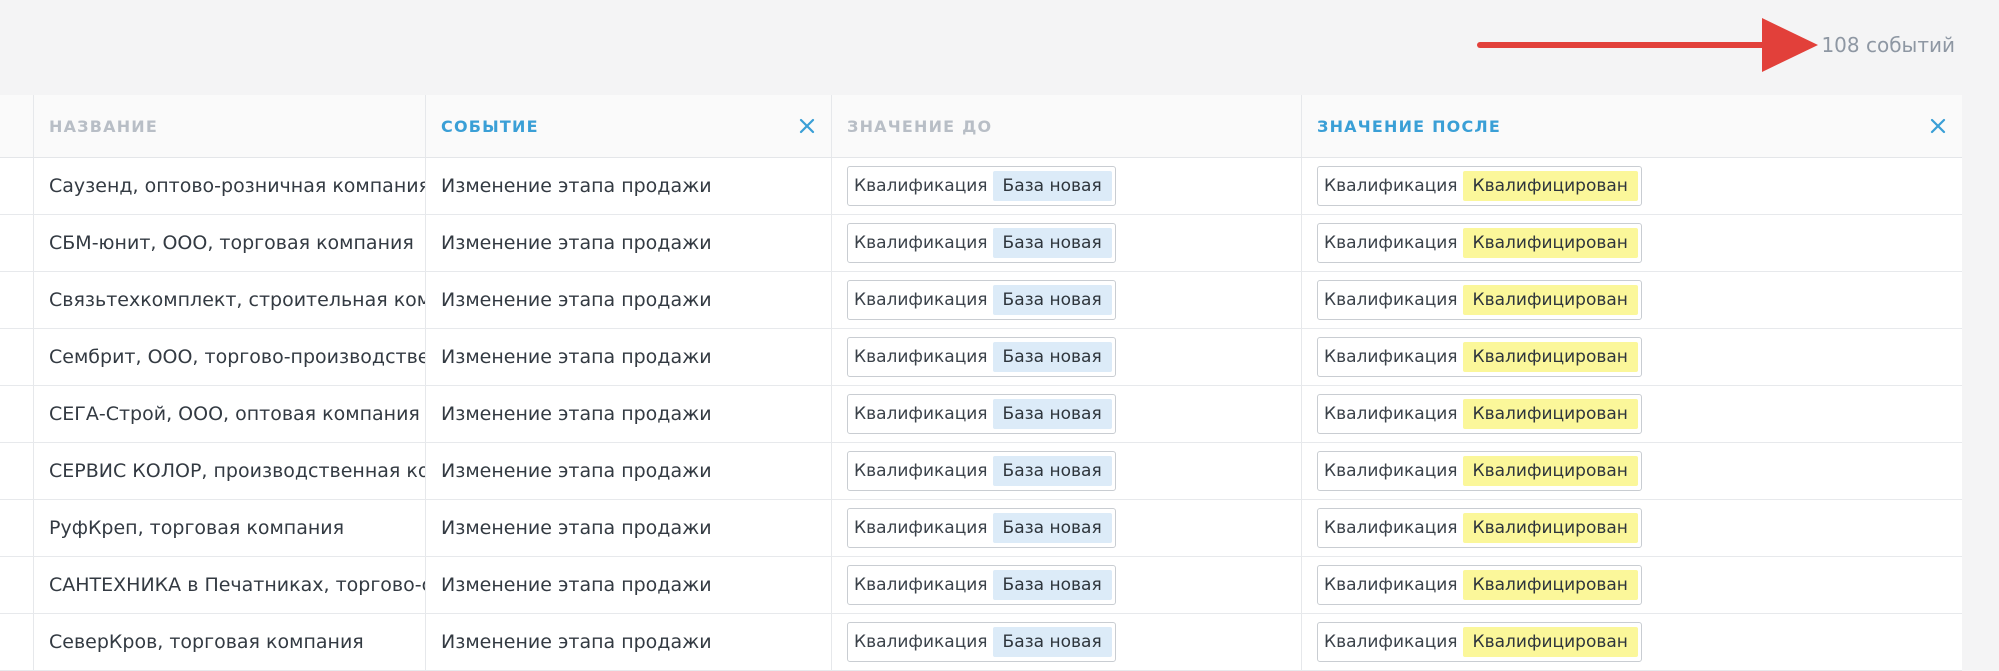 Image resolution: width=1999 pixels, height=671 pixels. I want to click on name-cell: СБМ-юнит, ООО, торговая компания, so click(230, 243).